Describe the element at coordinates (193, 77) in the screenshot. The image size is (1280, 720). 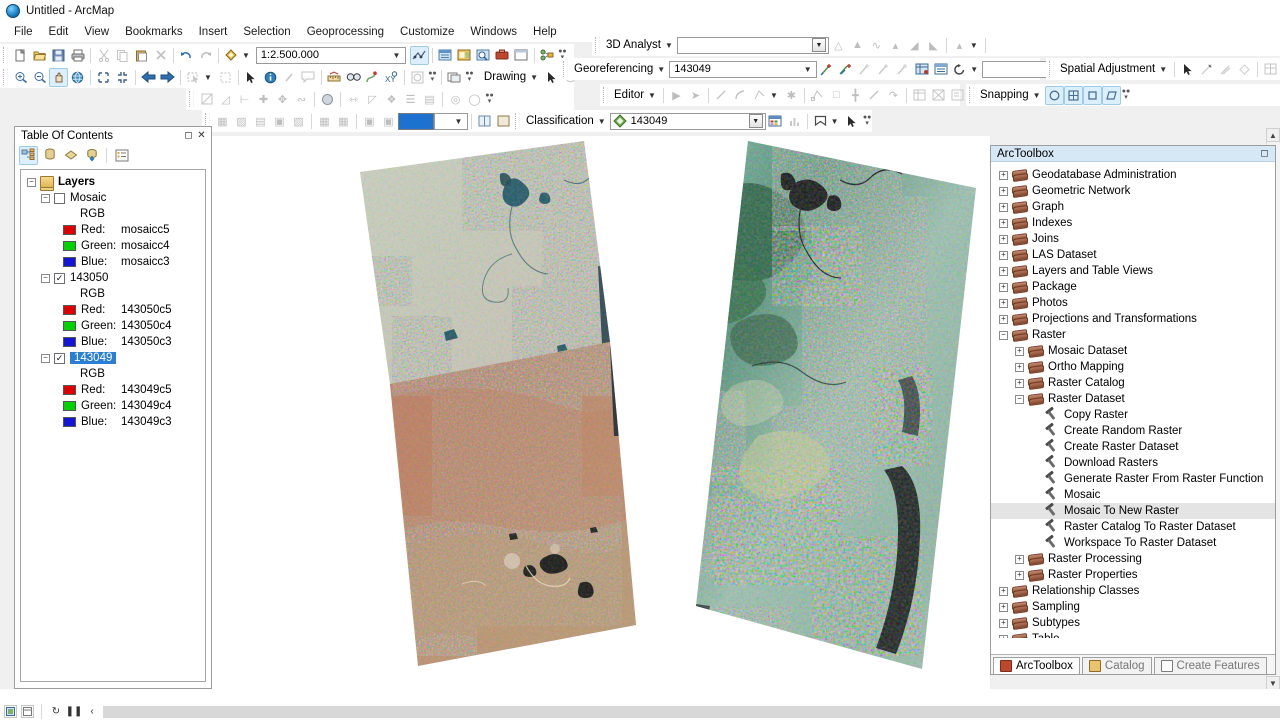
I see `select-features-icon` at that location.